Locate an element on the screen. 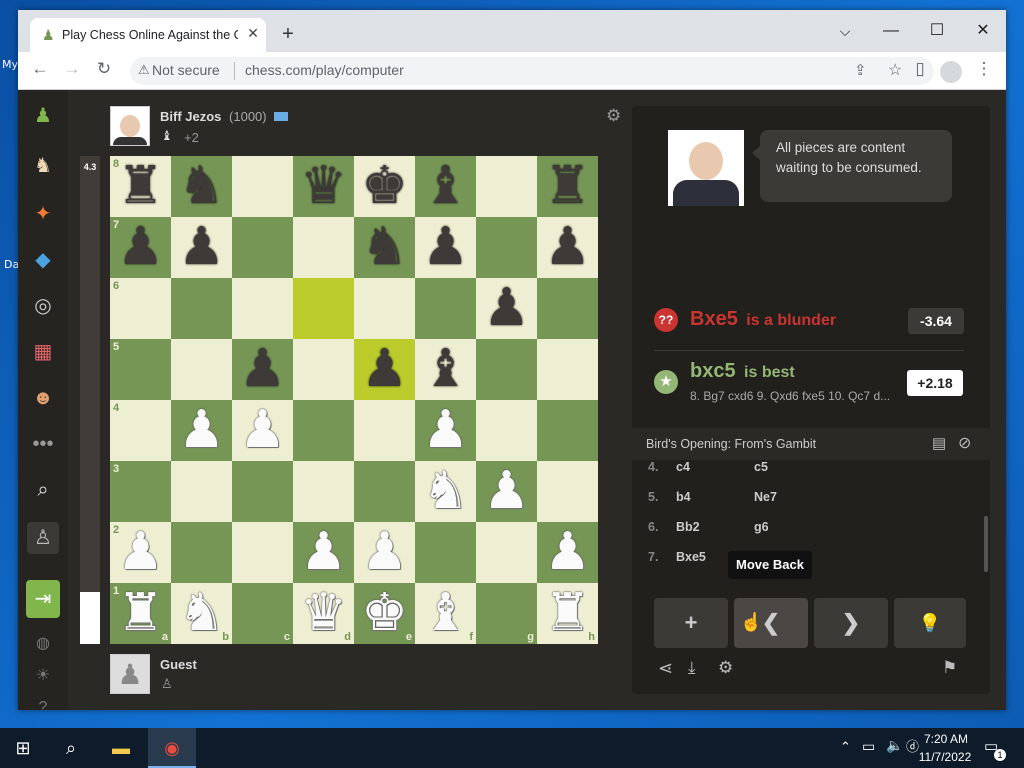 This screenshot has width=1024, height=768. download-icon: ⤓ is located at coordinates (692, 668).